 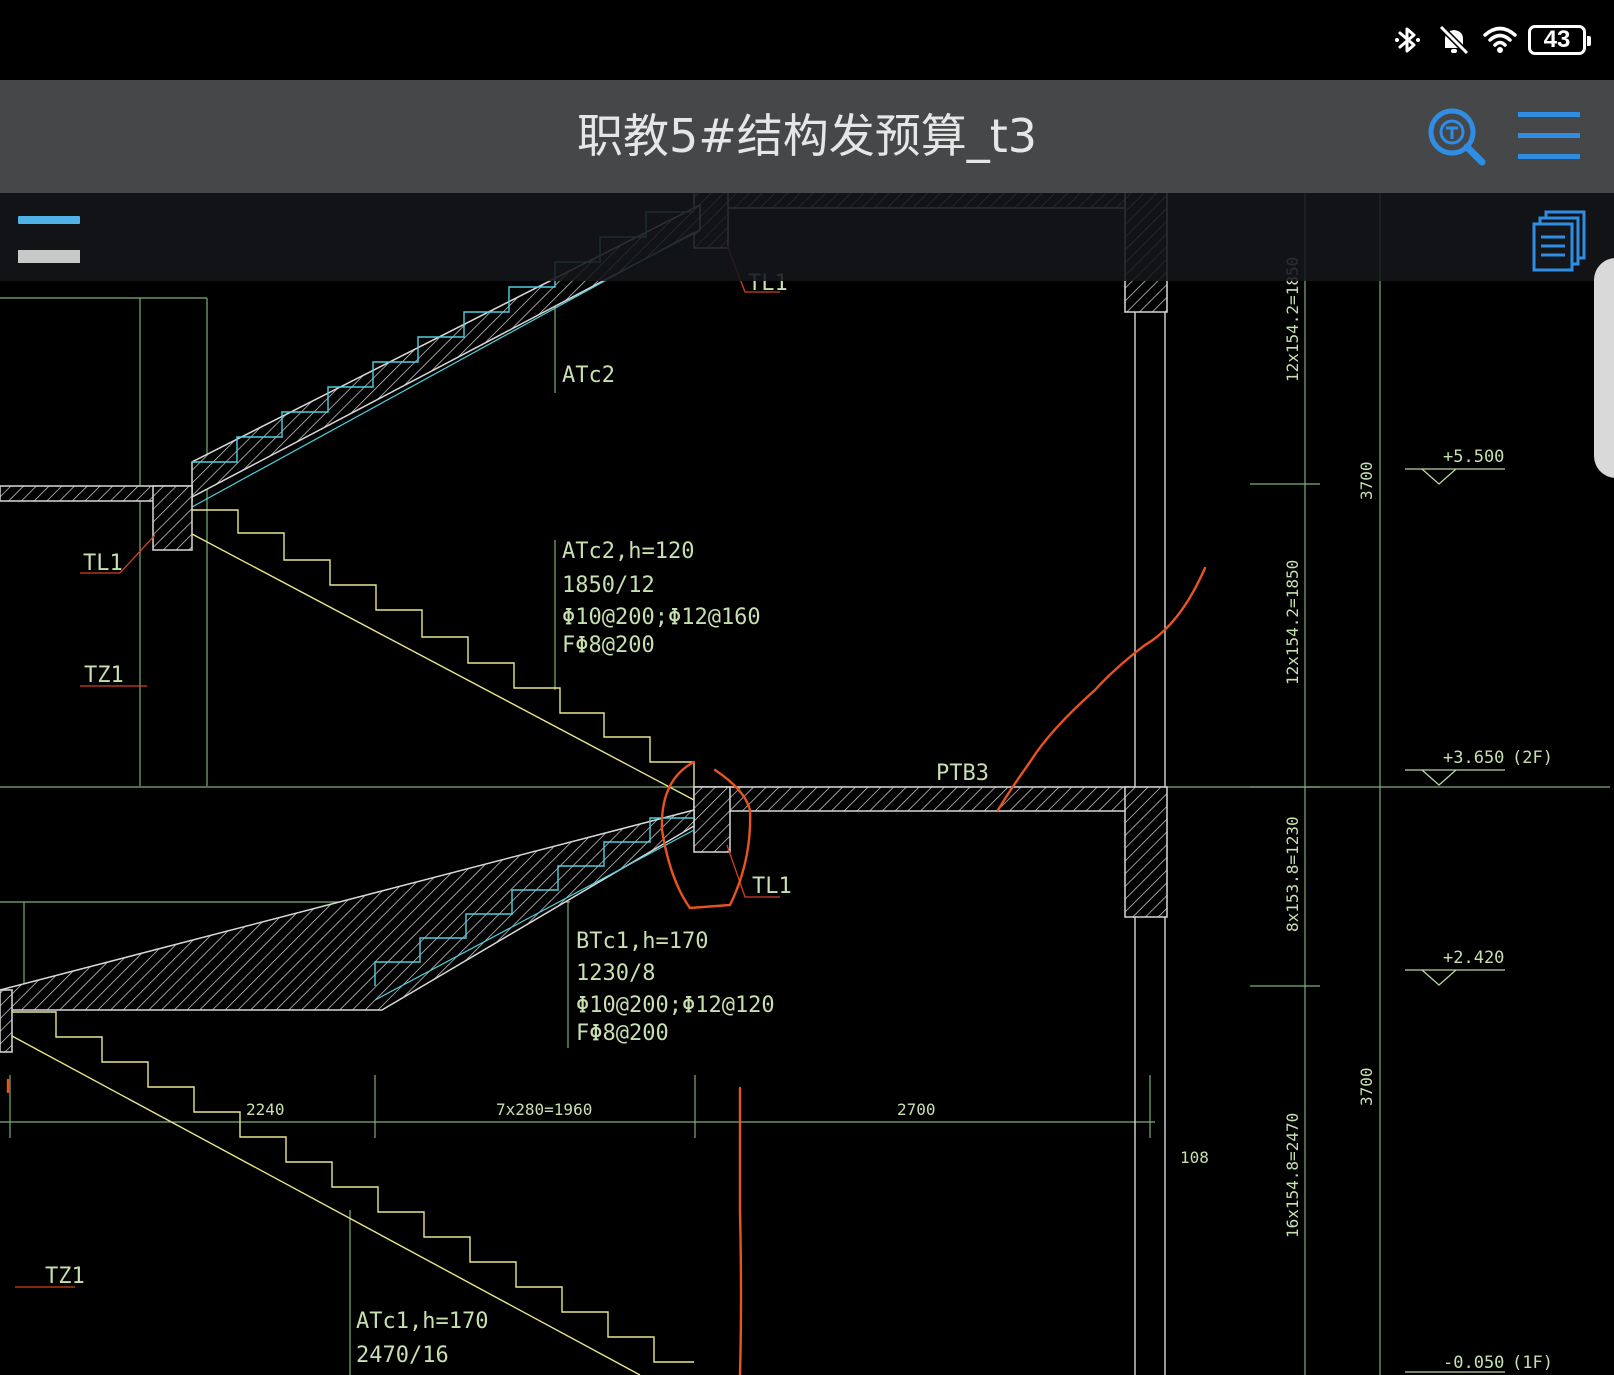 I want to click on label-tz1-lower: TZ1, so click(x=65, y=1276).